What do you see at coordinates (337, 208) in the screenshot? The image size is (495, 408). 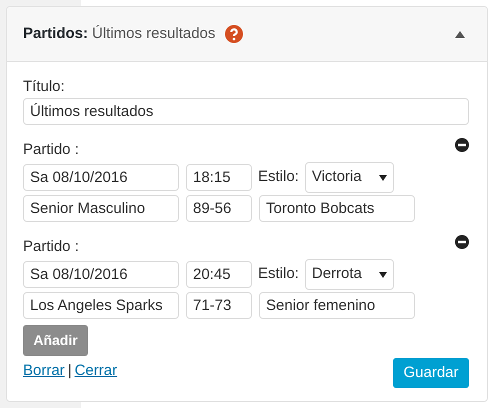 I see `opponent-field: Toronto Bobcats` at bounding box center [337, 208].